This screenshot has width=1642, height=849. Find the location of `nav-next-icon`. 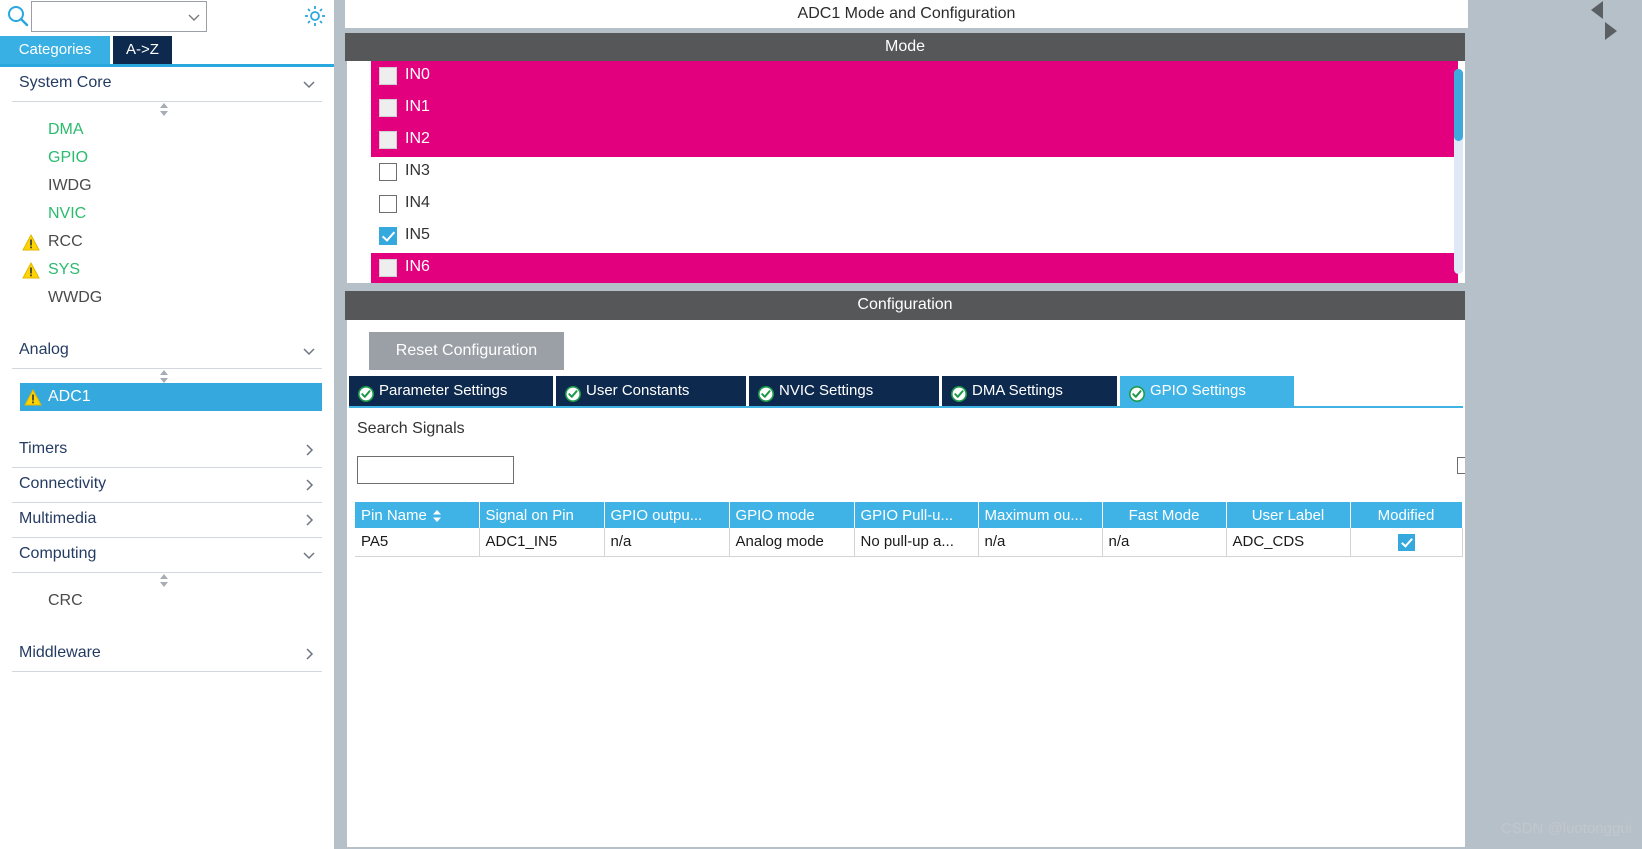

nav-next-icon is located at coordinates (1611, 32).